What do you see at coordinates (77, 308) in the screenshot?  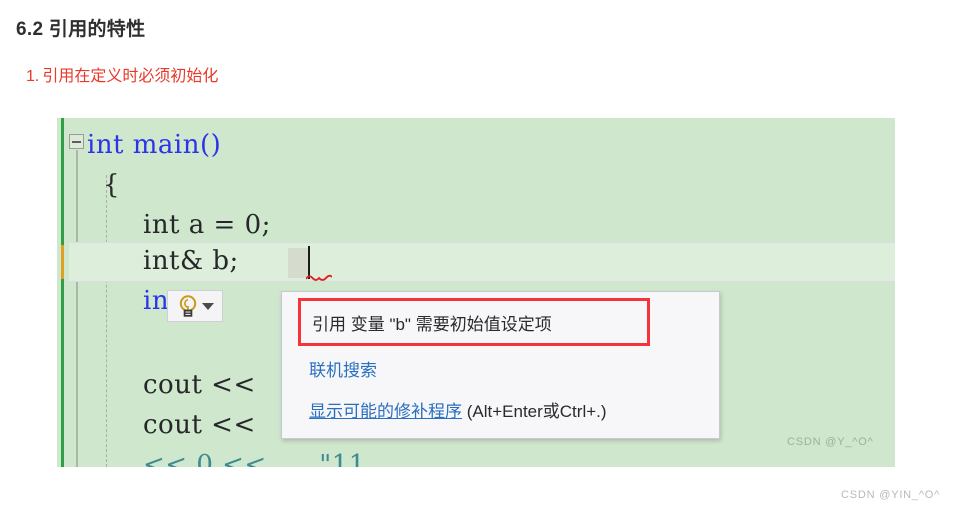 I see `outlining-guide` at bounding box center [77, 308].